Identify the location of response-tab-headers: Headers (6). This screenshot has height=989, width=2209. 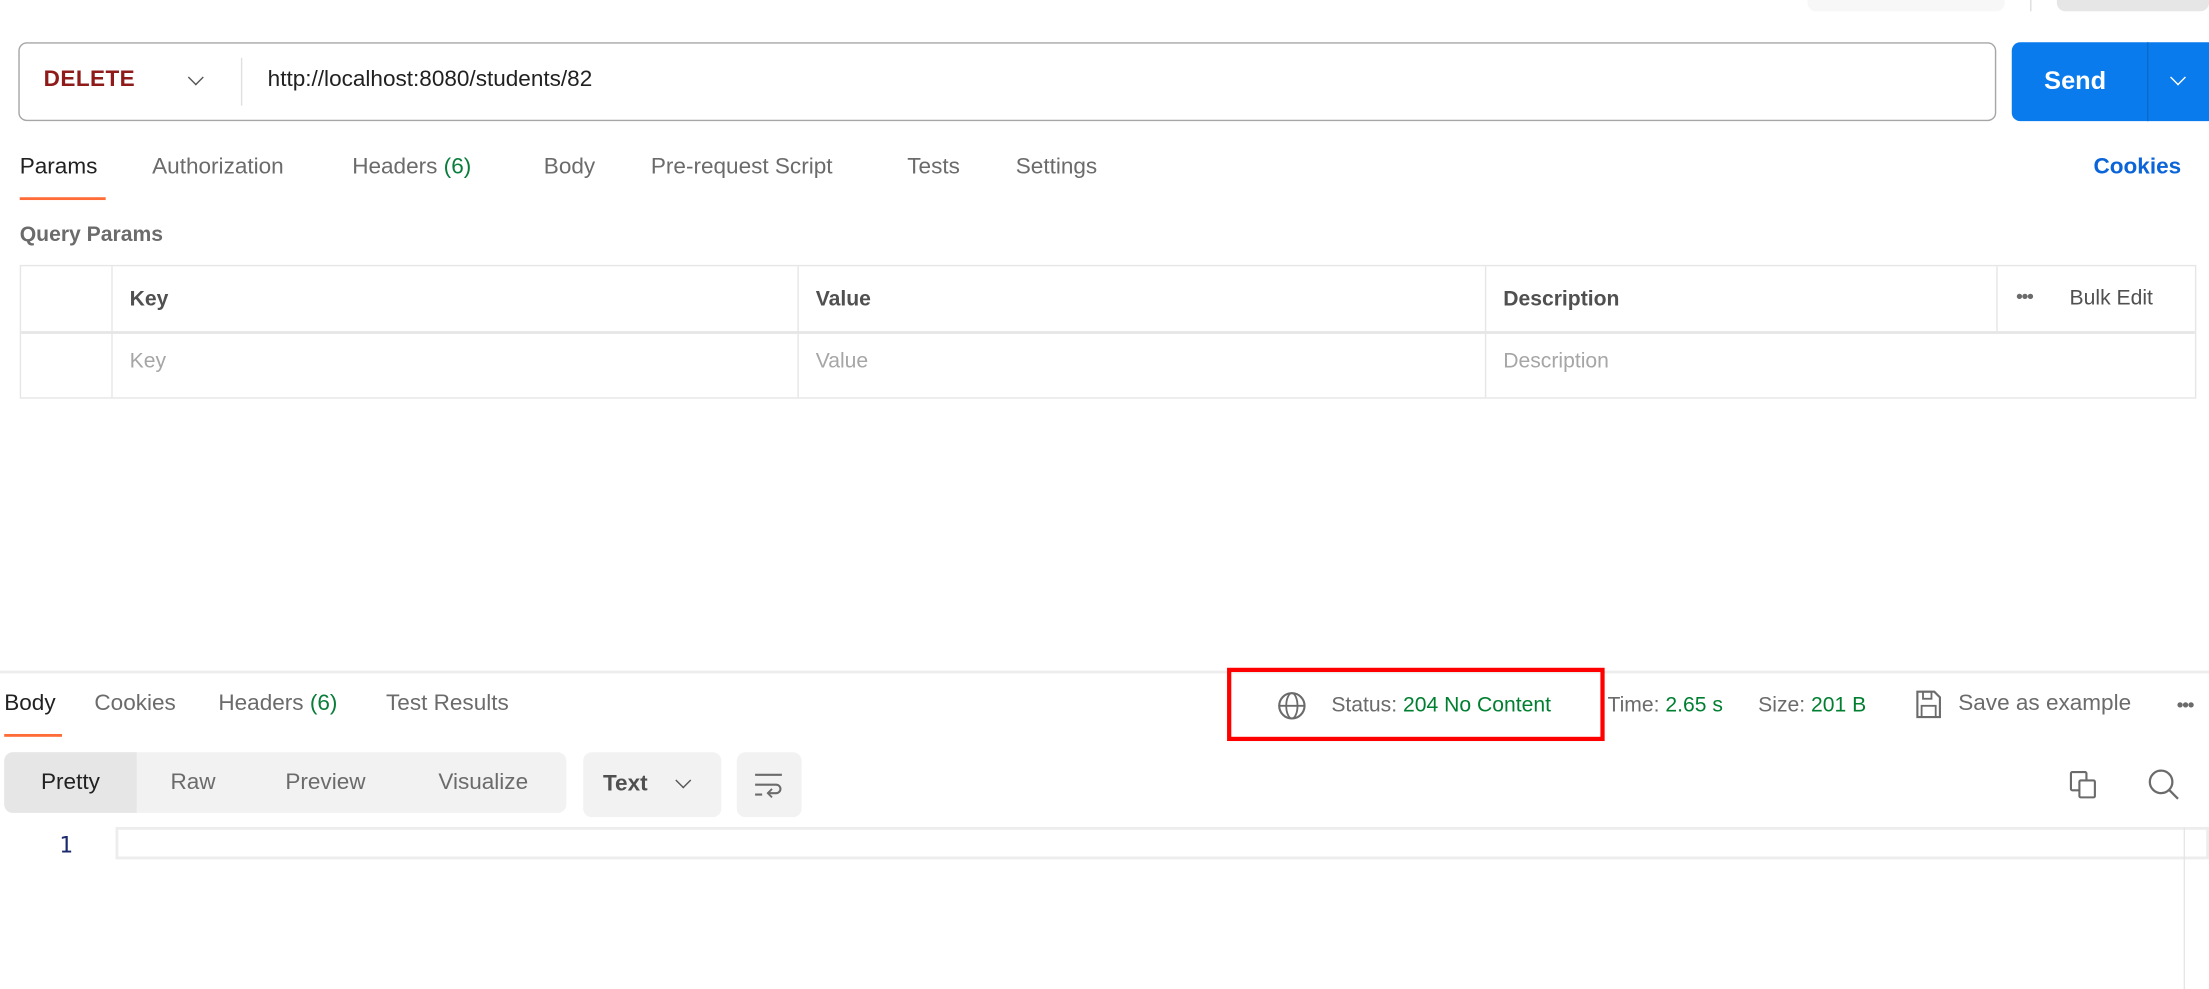
(277, 704).